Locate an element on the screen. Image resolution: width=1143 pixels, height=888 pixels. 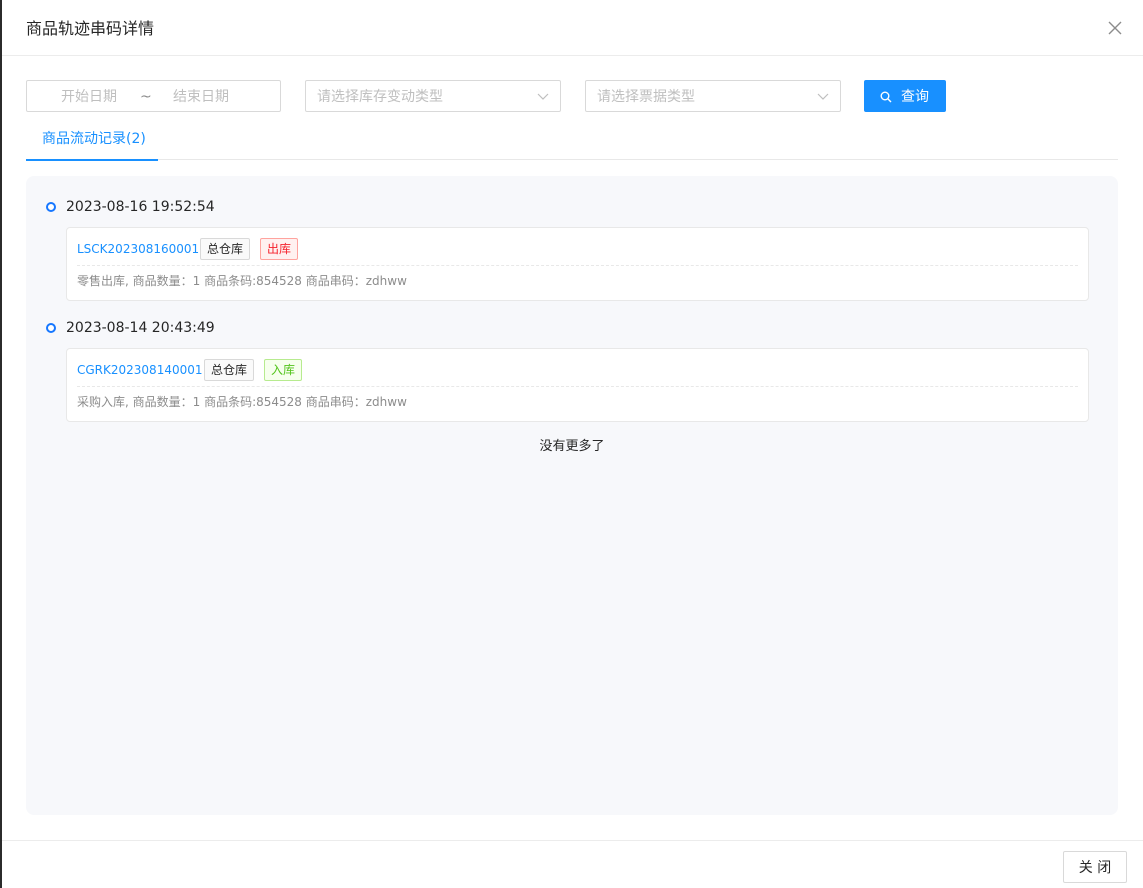
card-header: LSCK202308160001 总仓库 出库 is located at coordinates (577, 246).